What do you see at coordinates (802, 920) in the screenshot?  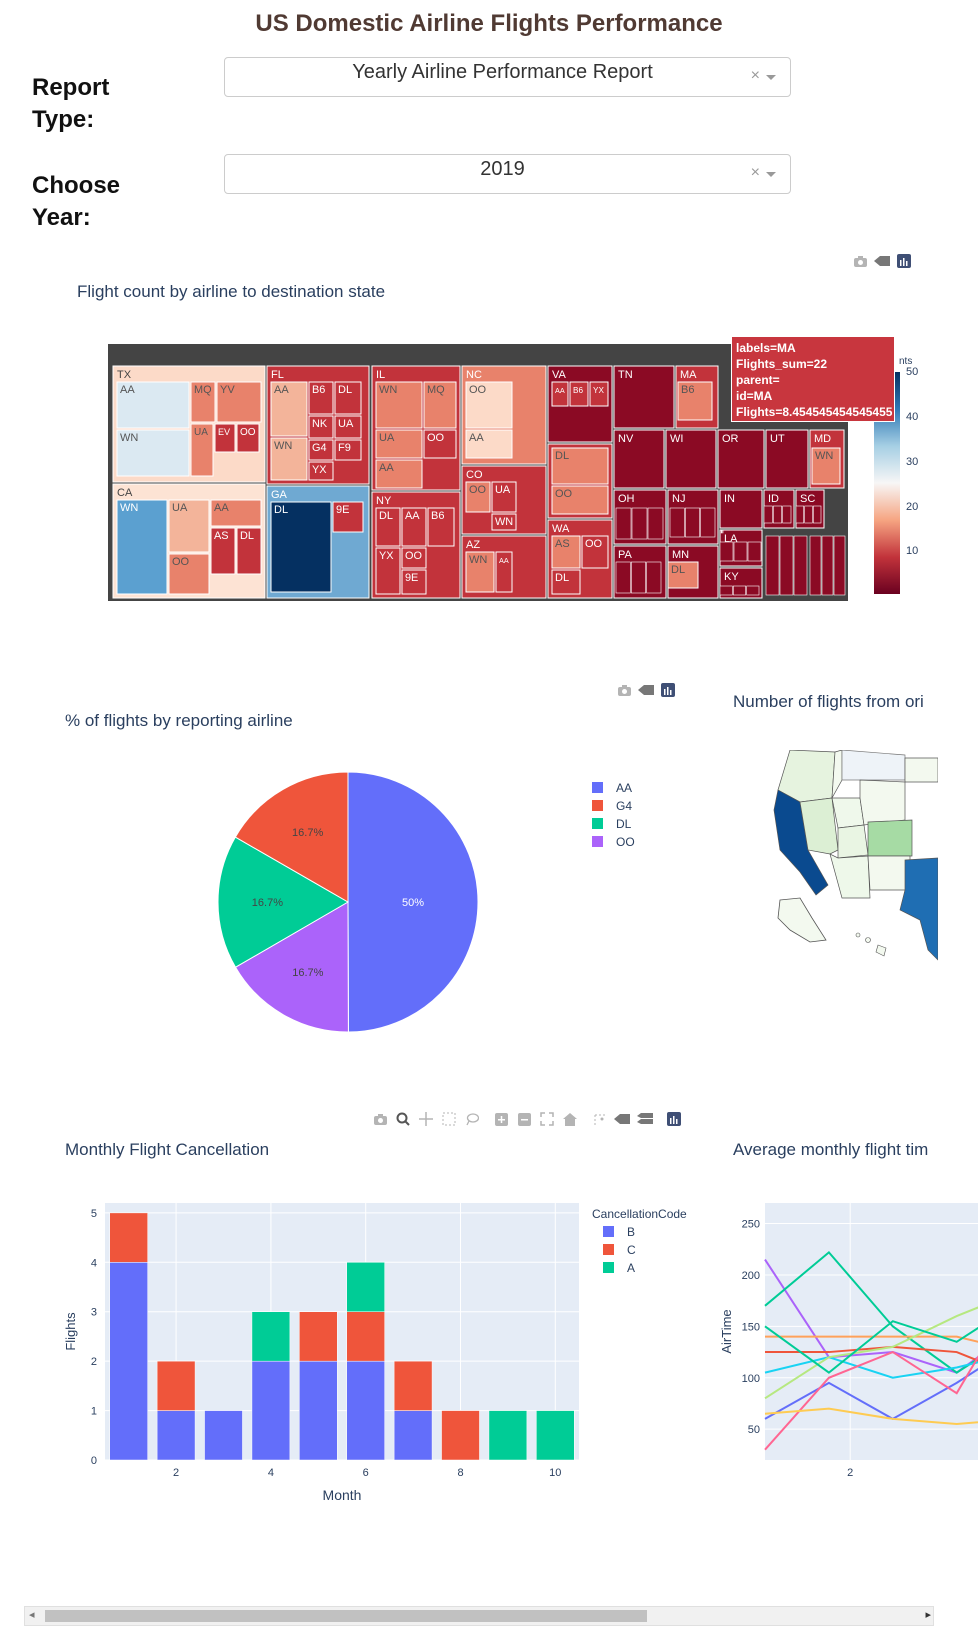 I see `map-state-alaska` at bounding box center [802, 920].